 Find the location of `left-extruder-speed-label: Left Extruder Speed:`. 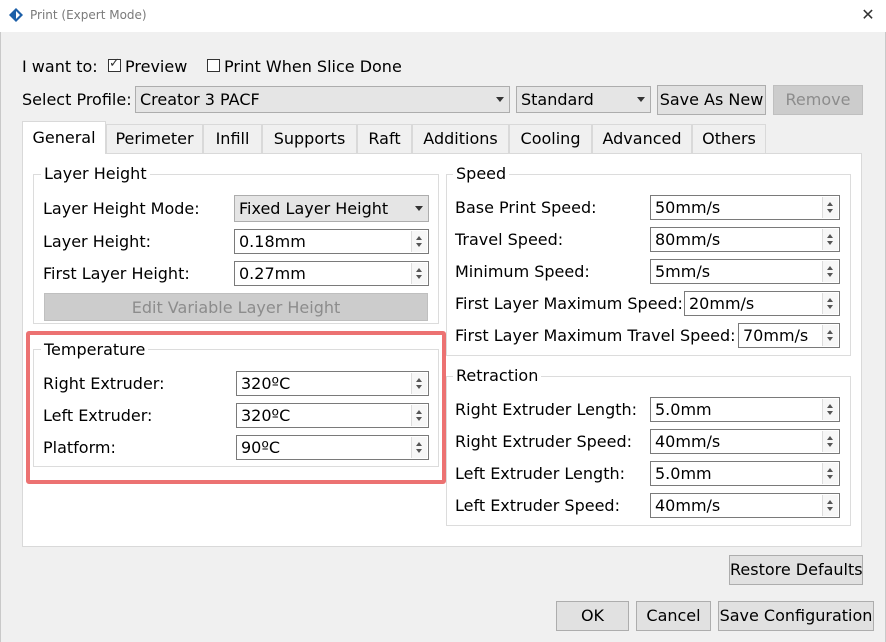

left-extruder-speed-label: Left Extruder Speed: is located at coordinates (537, 505).